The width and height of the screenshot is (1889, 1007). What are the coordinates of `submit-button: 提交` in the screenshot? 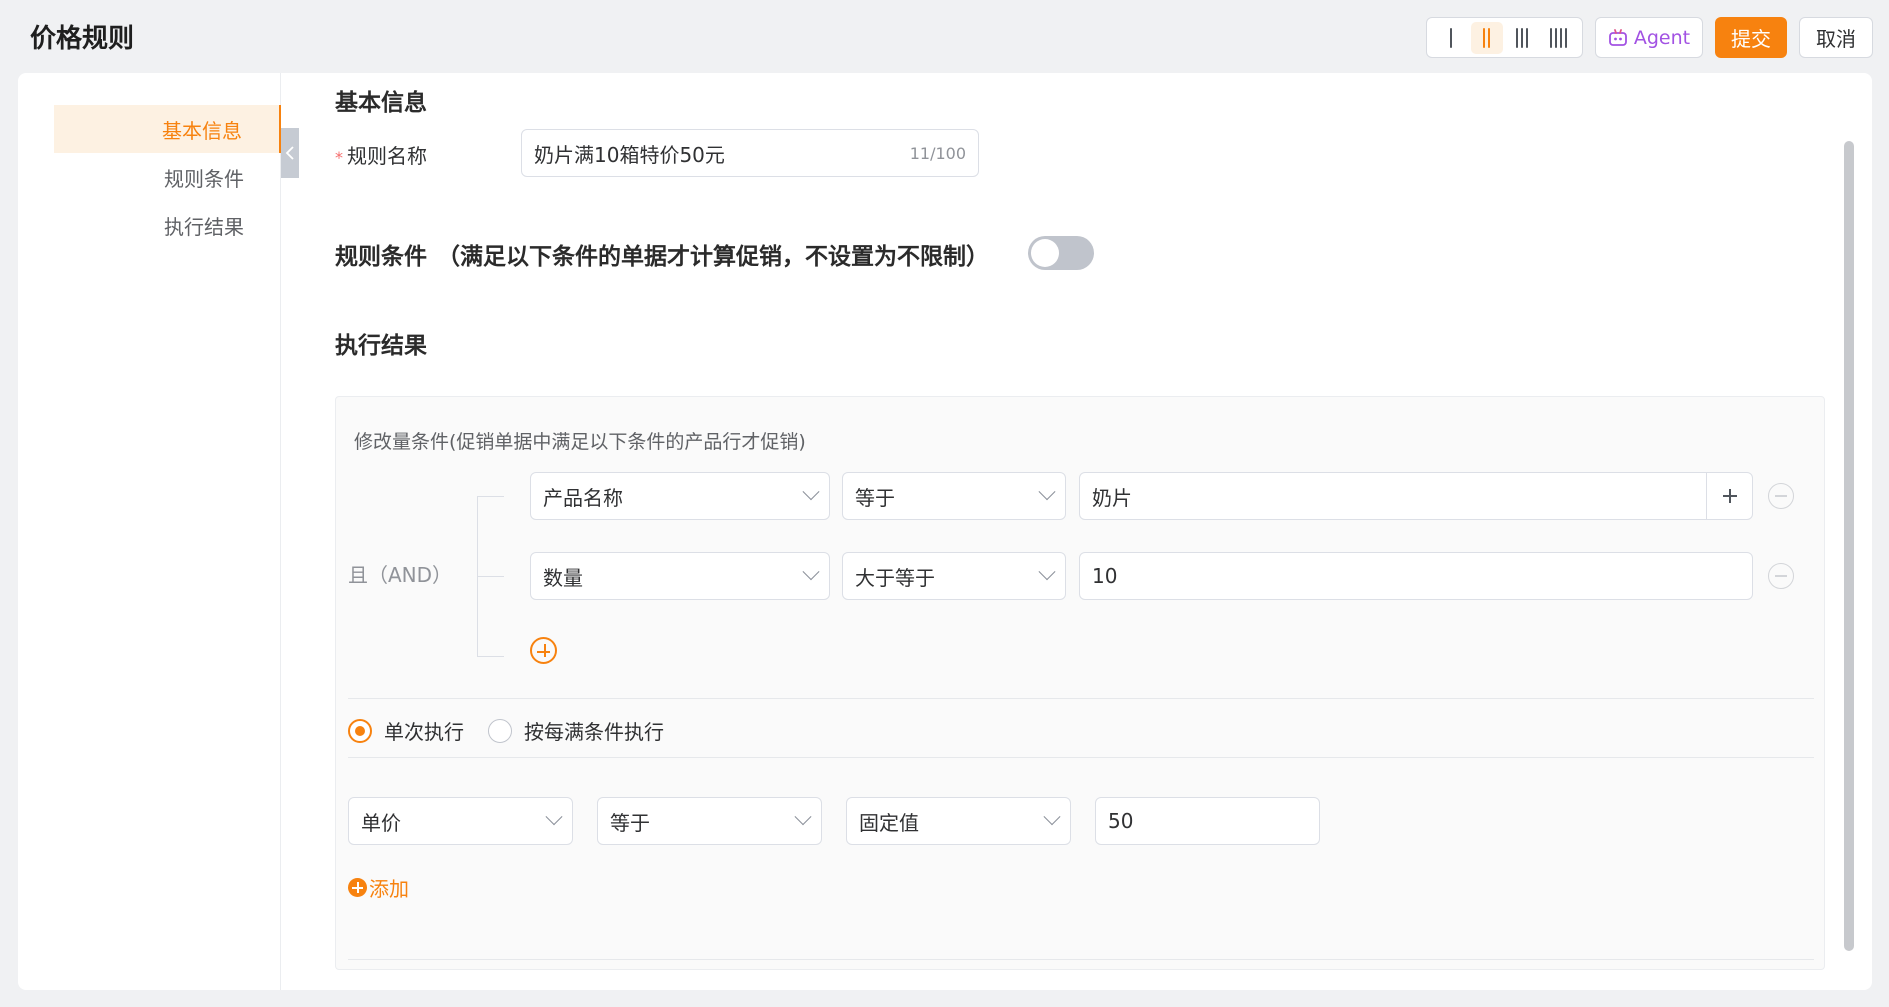 It's located at (1751, 37).